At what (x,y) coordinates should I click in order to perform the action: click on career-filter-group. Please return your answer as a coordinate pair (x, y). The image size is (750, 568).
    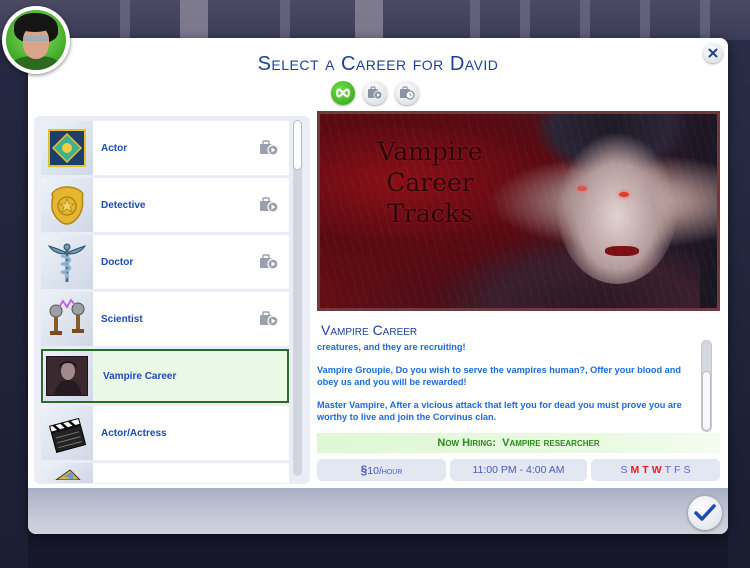
    Looking at the image, I should click on (375, 93).